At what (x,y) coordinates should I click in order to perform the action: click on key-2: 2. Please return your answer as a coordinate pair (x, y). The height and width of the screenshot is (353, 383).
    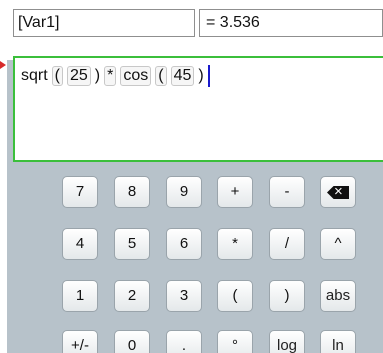
    Looking at the image, I should click on (132, 296).